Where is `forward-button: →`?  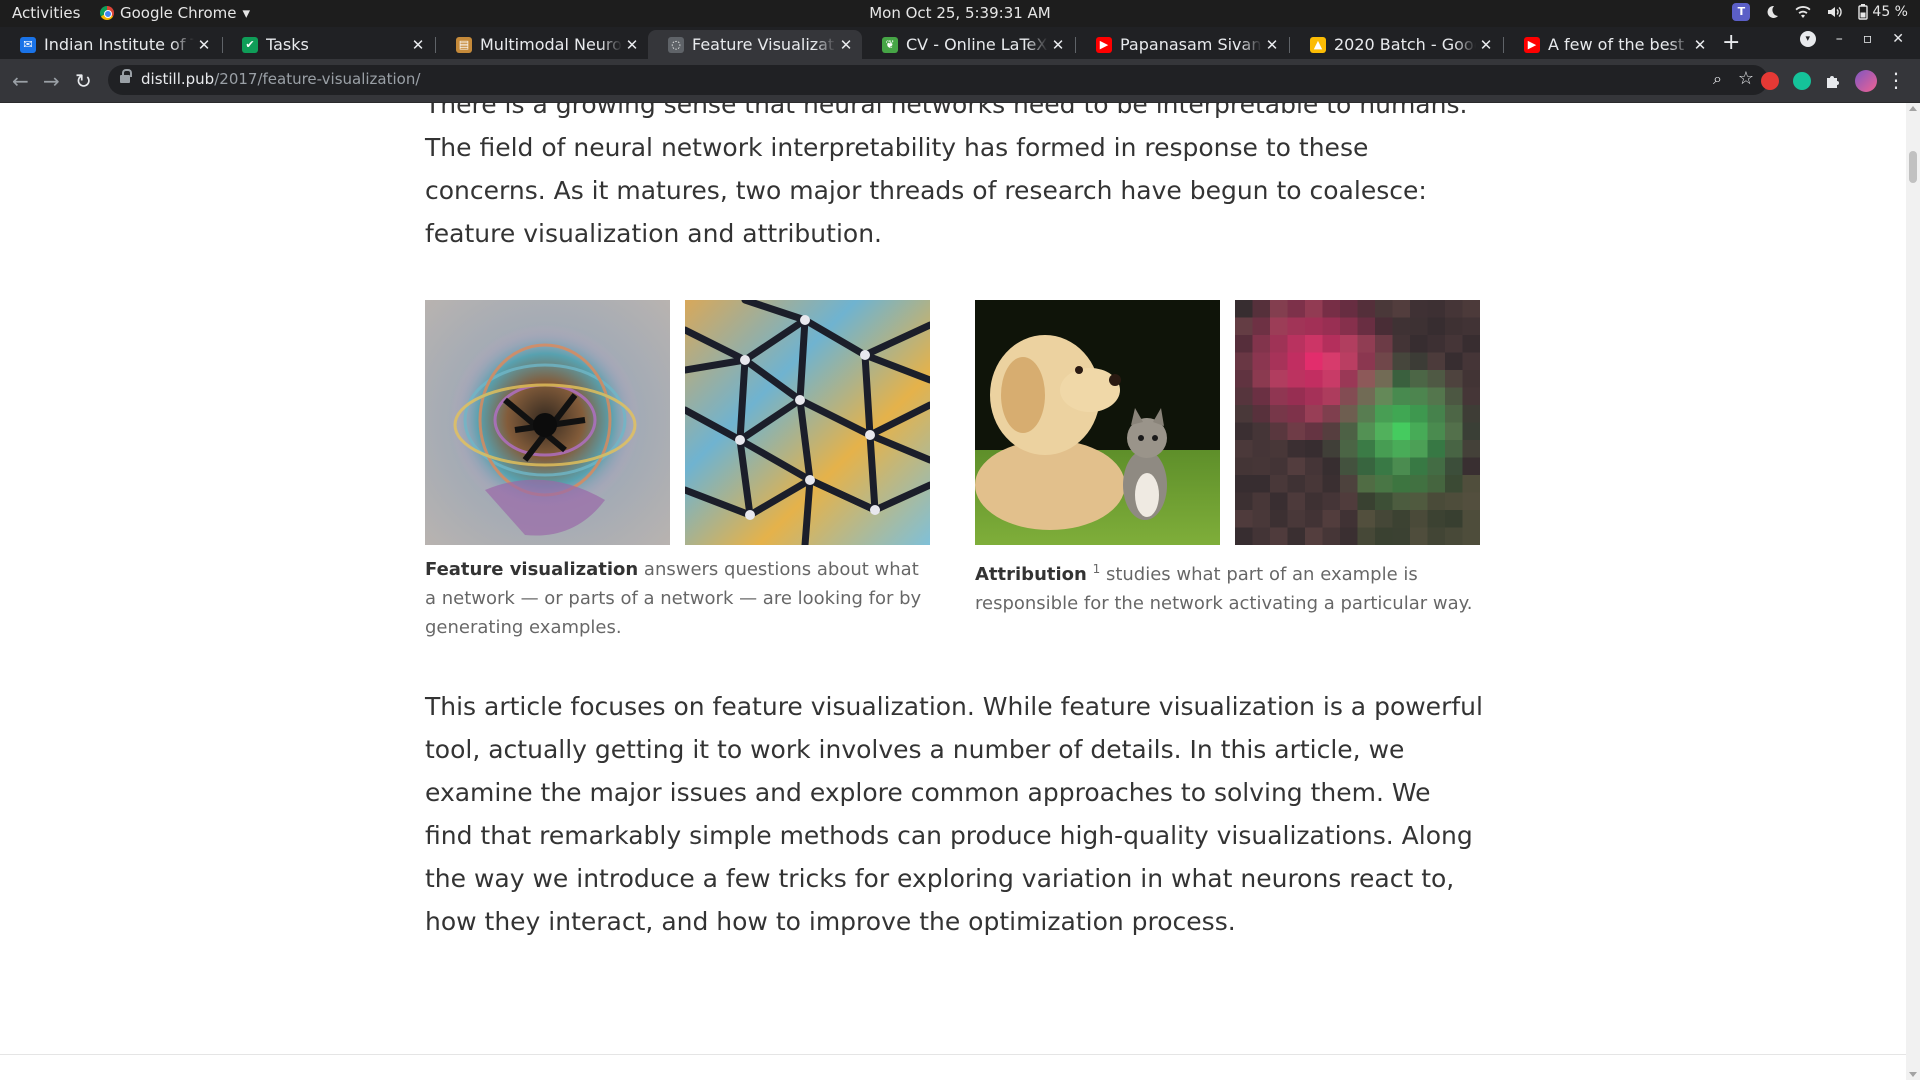
forward-button: → is located at coordinates (51, 81).